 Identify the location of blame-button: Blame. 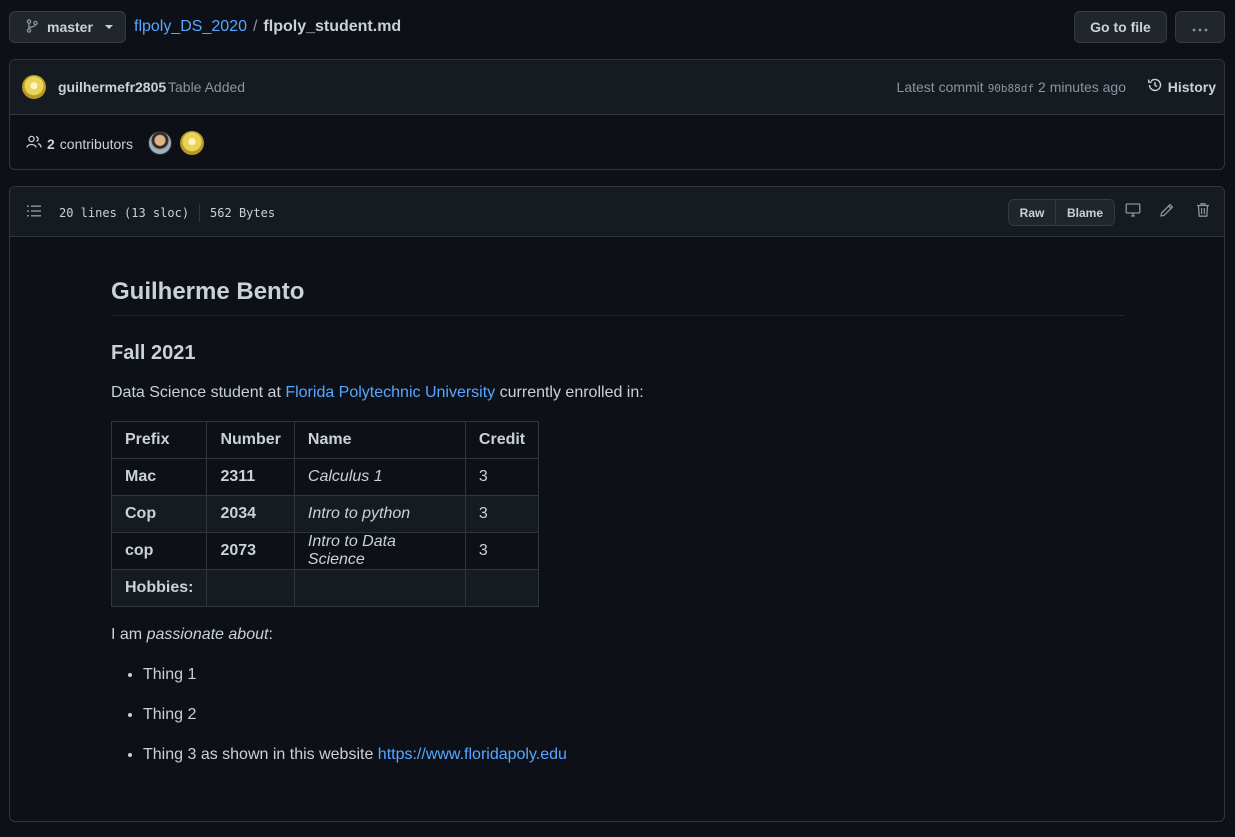
(1085, 212).